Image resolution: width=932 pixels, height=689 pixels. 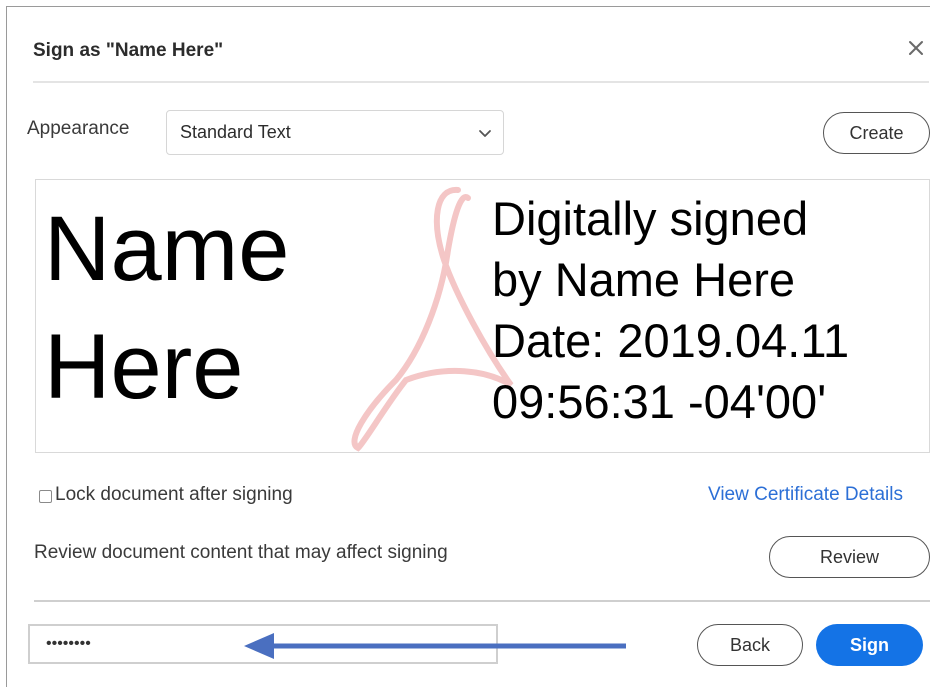 What do you see at coordinates (643, 279) in the screenshot?
I see `signature-detail-line: by Name Here` at bounding box center [643, 279].